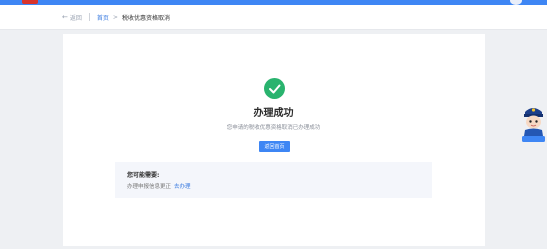 Image resolution: width=547 pixels, height=249 pixels. I want to click on suggestion-item: 办理申报信息更正 去办理, so click(159, 186).